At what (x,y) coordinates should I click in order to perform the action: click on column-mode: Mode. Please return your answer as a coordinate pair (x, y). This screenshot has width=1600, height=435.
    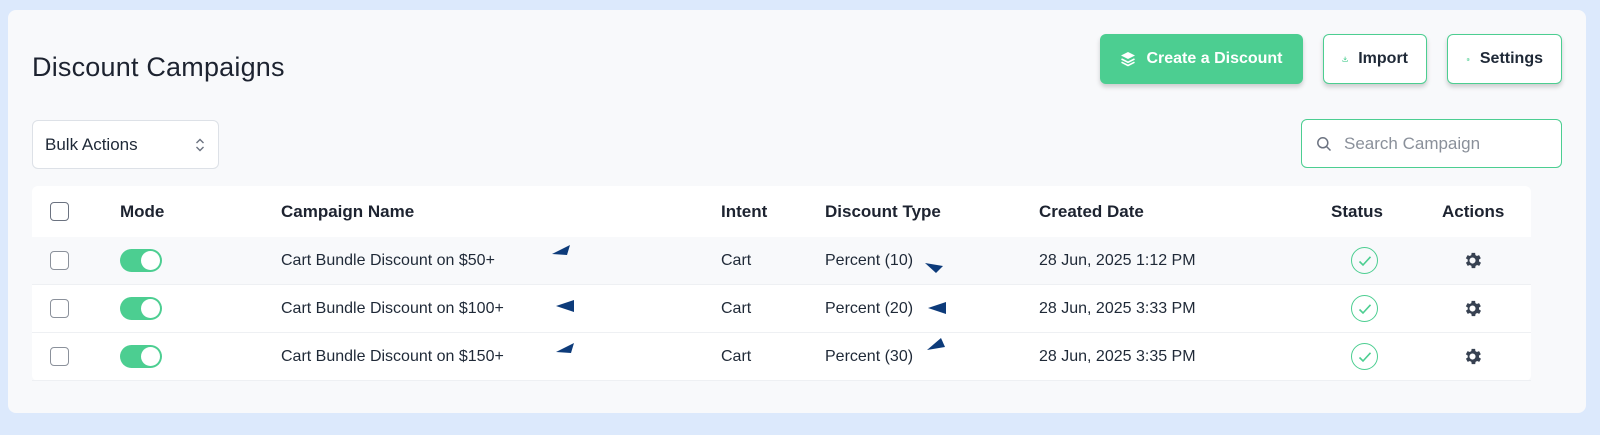
    Looking at the image, I should click on (142, 211).